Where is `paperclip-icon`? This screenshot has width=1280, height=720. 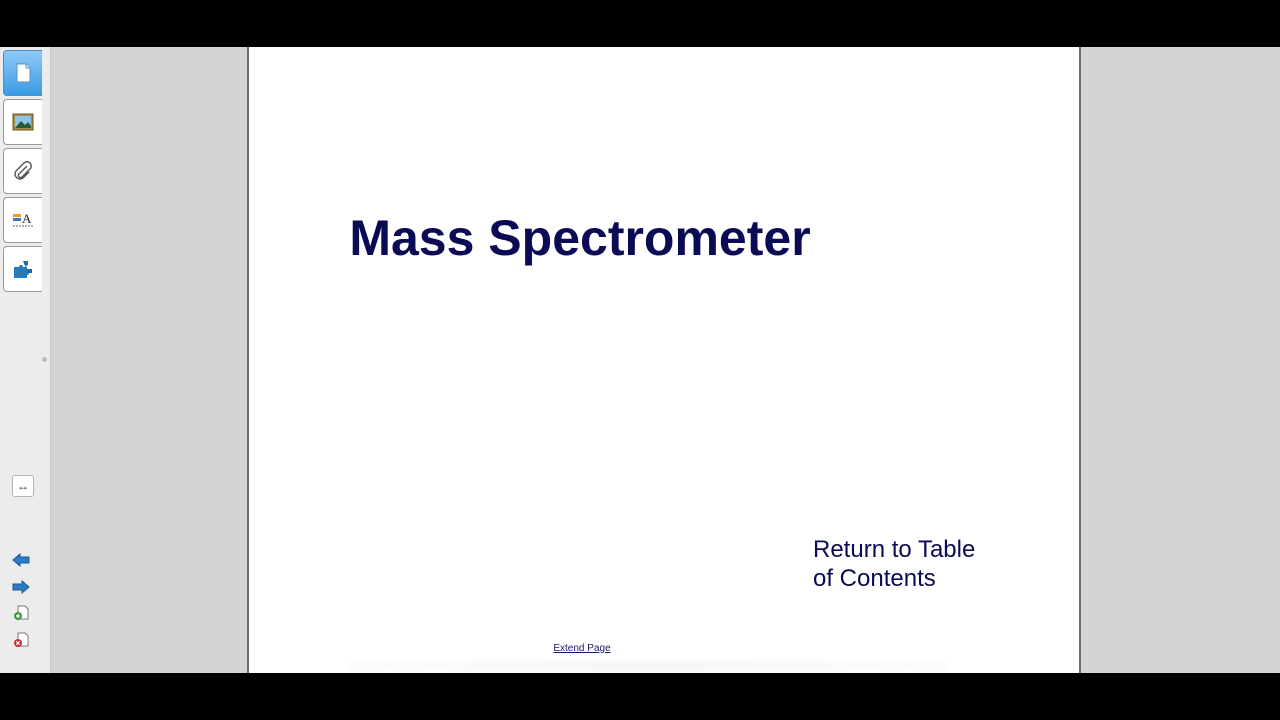
paperclip-icon is located at coordinates (23, 171).